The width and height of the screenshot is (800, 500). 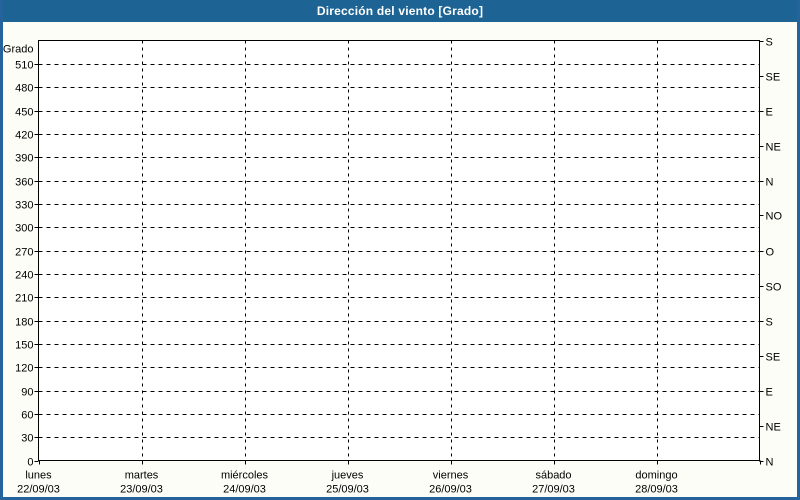 What do you see at coordinates (774, 217) in the screenshot?
I see `compass-tick-label: NO` at bounding box center [774, 217].